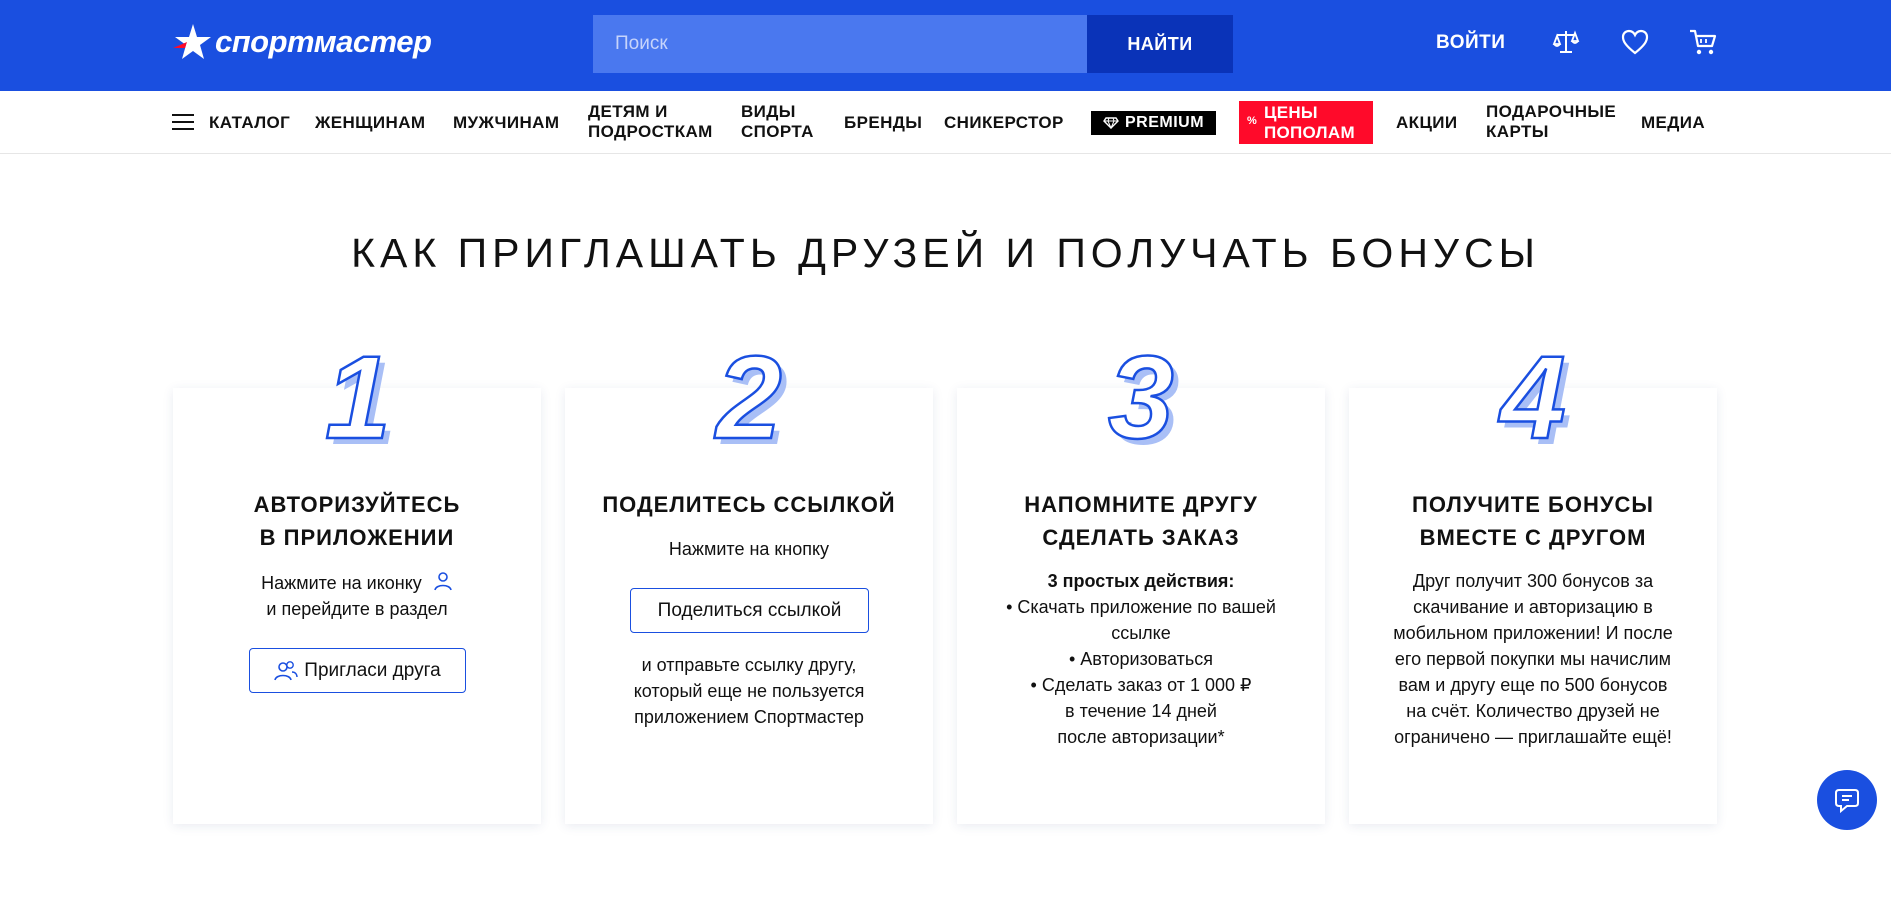 The image size is (1891, 898). What do you see at coordinates (1533, 607) in the screenshot?
I see `step-4-line: скачивание и авторизацию в` at bounding box center [1533, 607].